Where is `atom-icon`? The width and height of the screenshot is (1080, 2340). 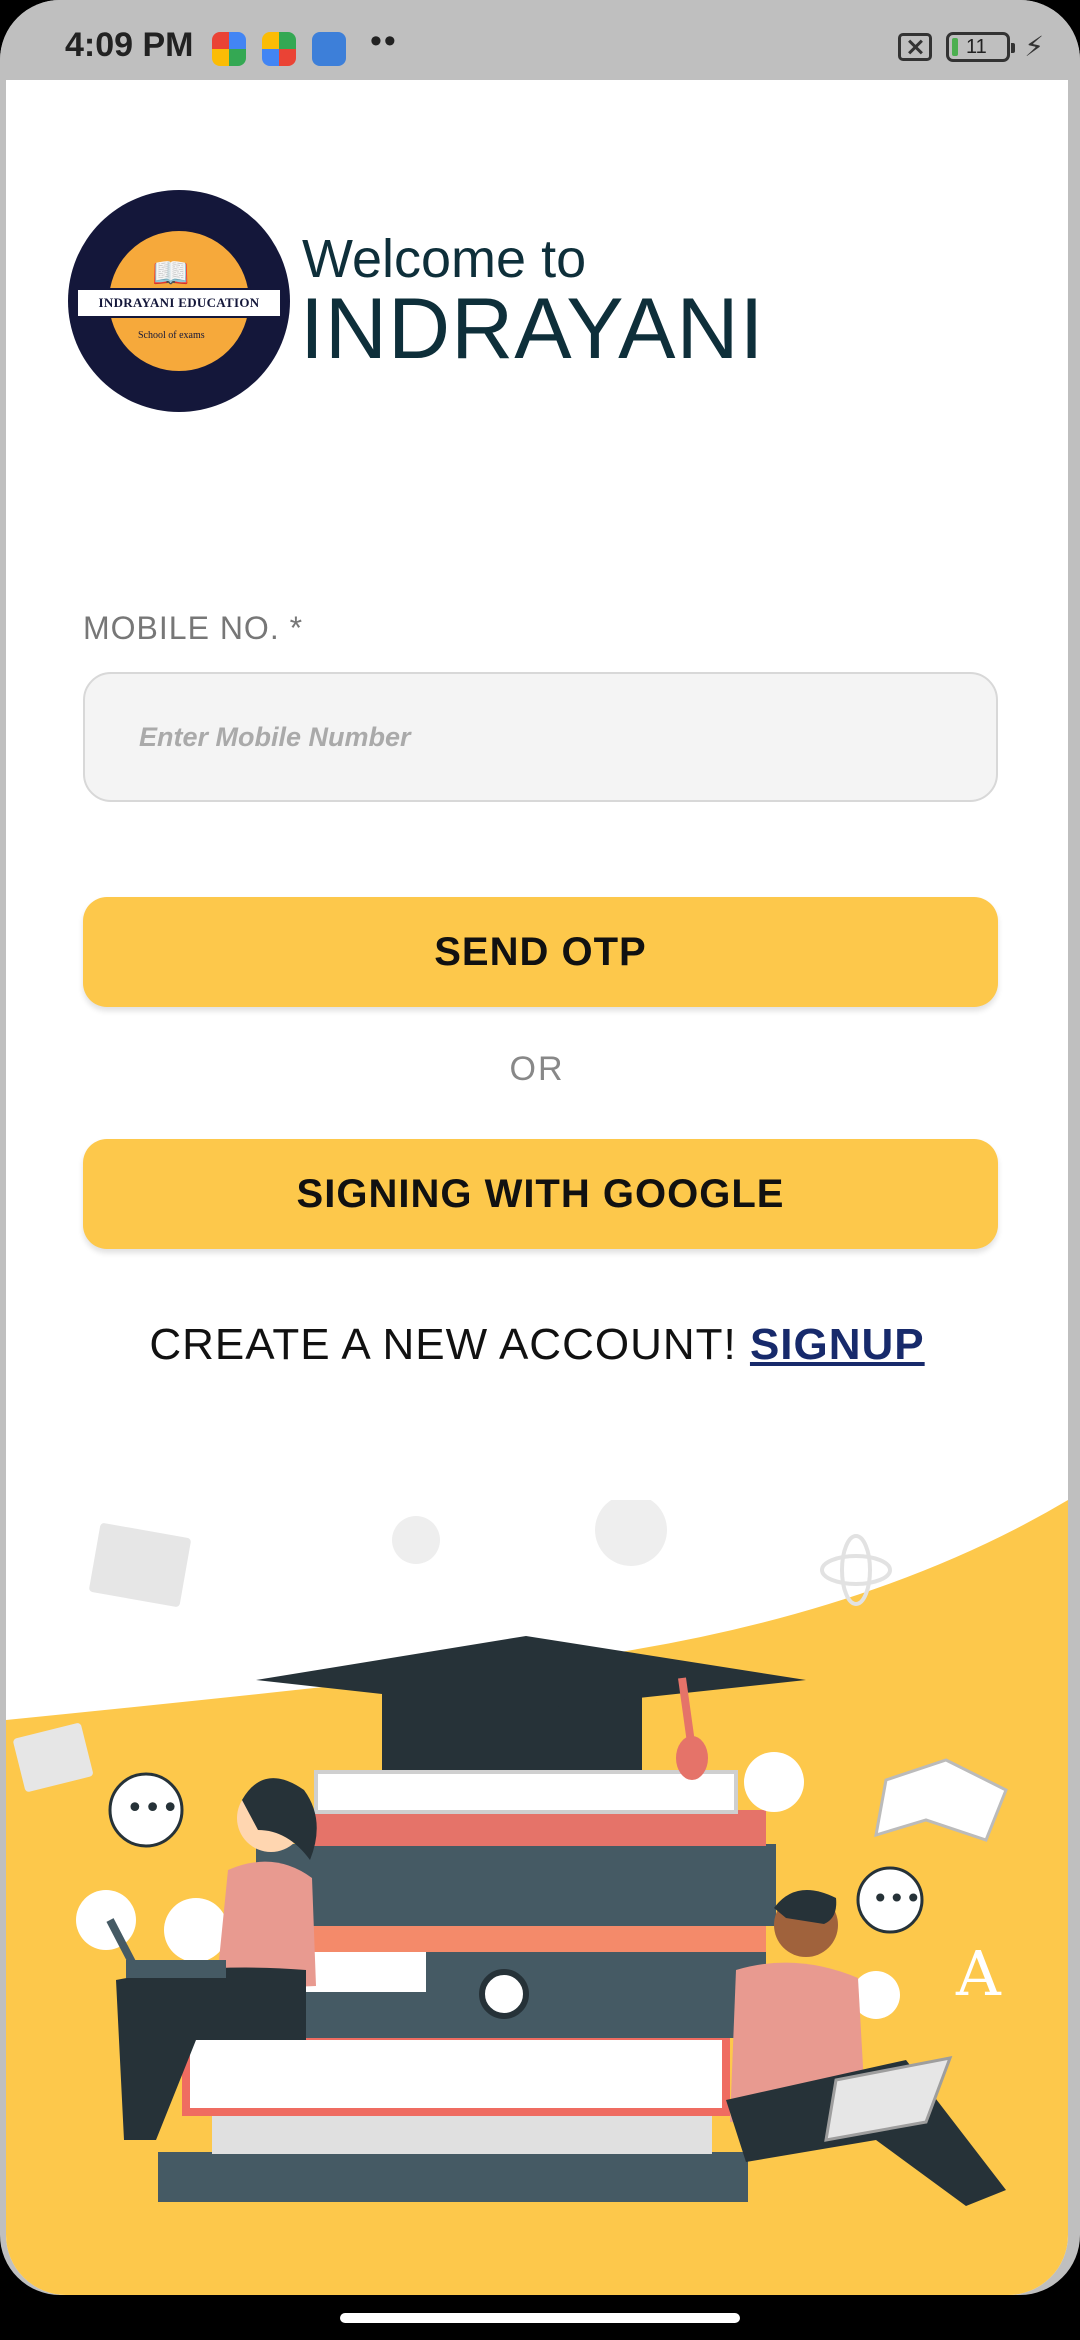 atom-icon is located at coordinates (856, 1570).